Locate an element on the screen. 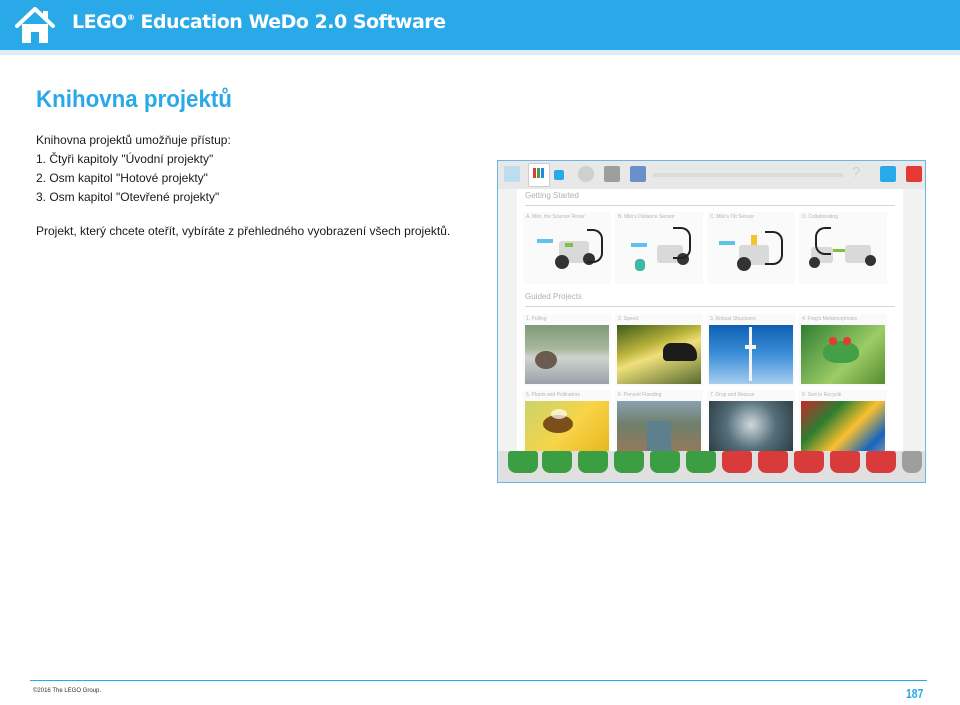  list-item: 2. Osm kapitol "Hotové projekty" is located at coordinates (122, 178).